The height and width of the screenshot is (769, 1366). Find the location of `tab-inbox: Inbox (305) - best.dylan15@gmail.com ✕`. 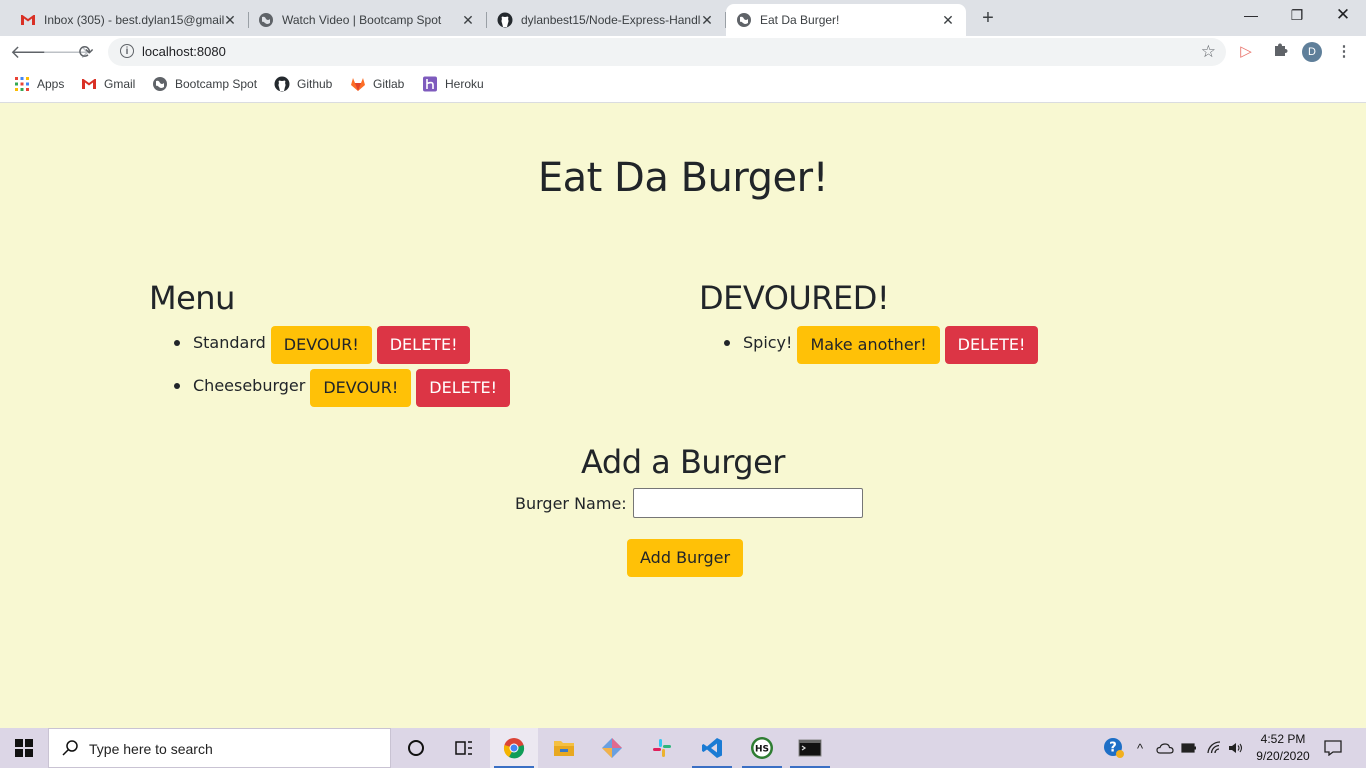

tab-inbox: Inbox (305) - best.dylan15@gmail.com ✕ is located at coordinates (129, 20).